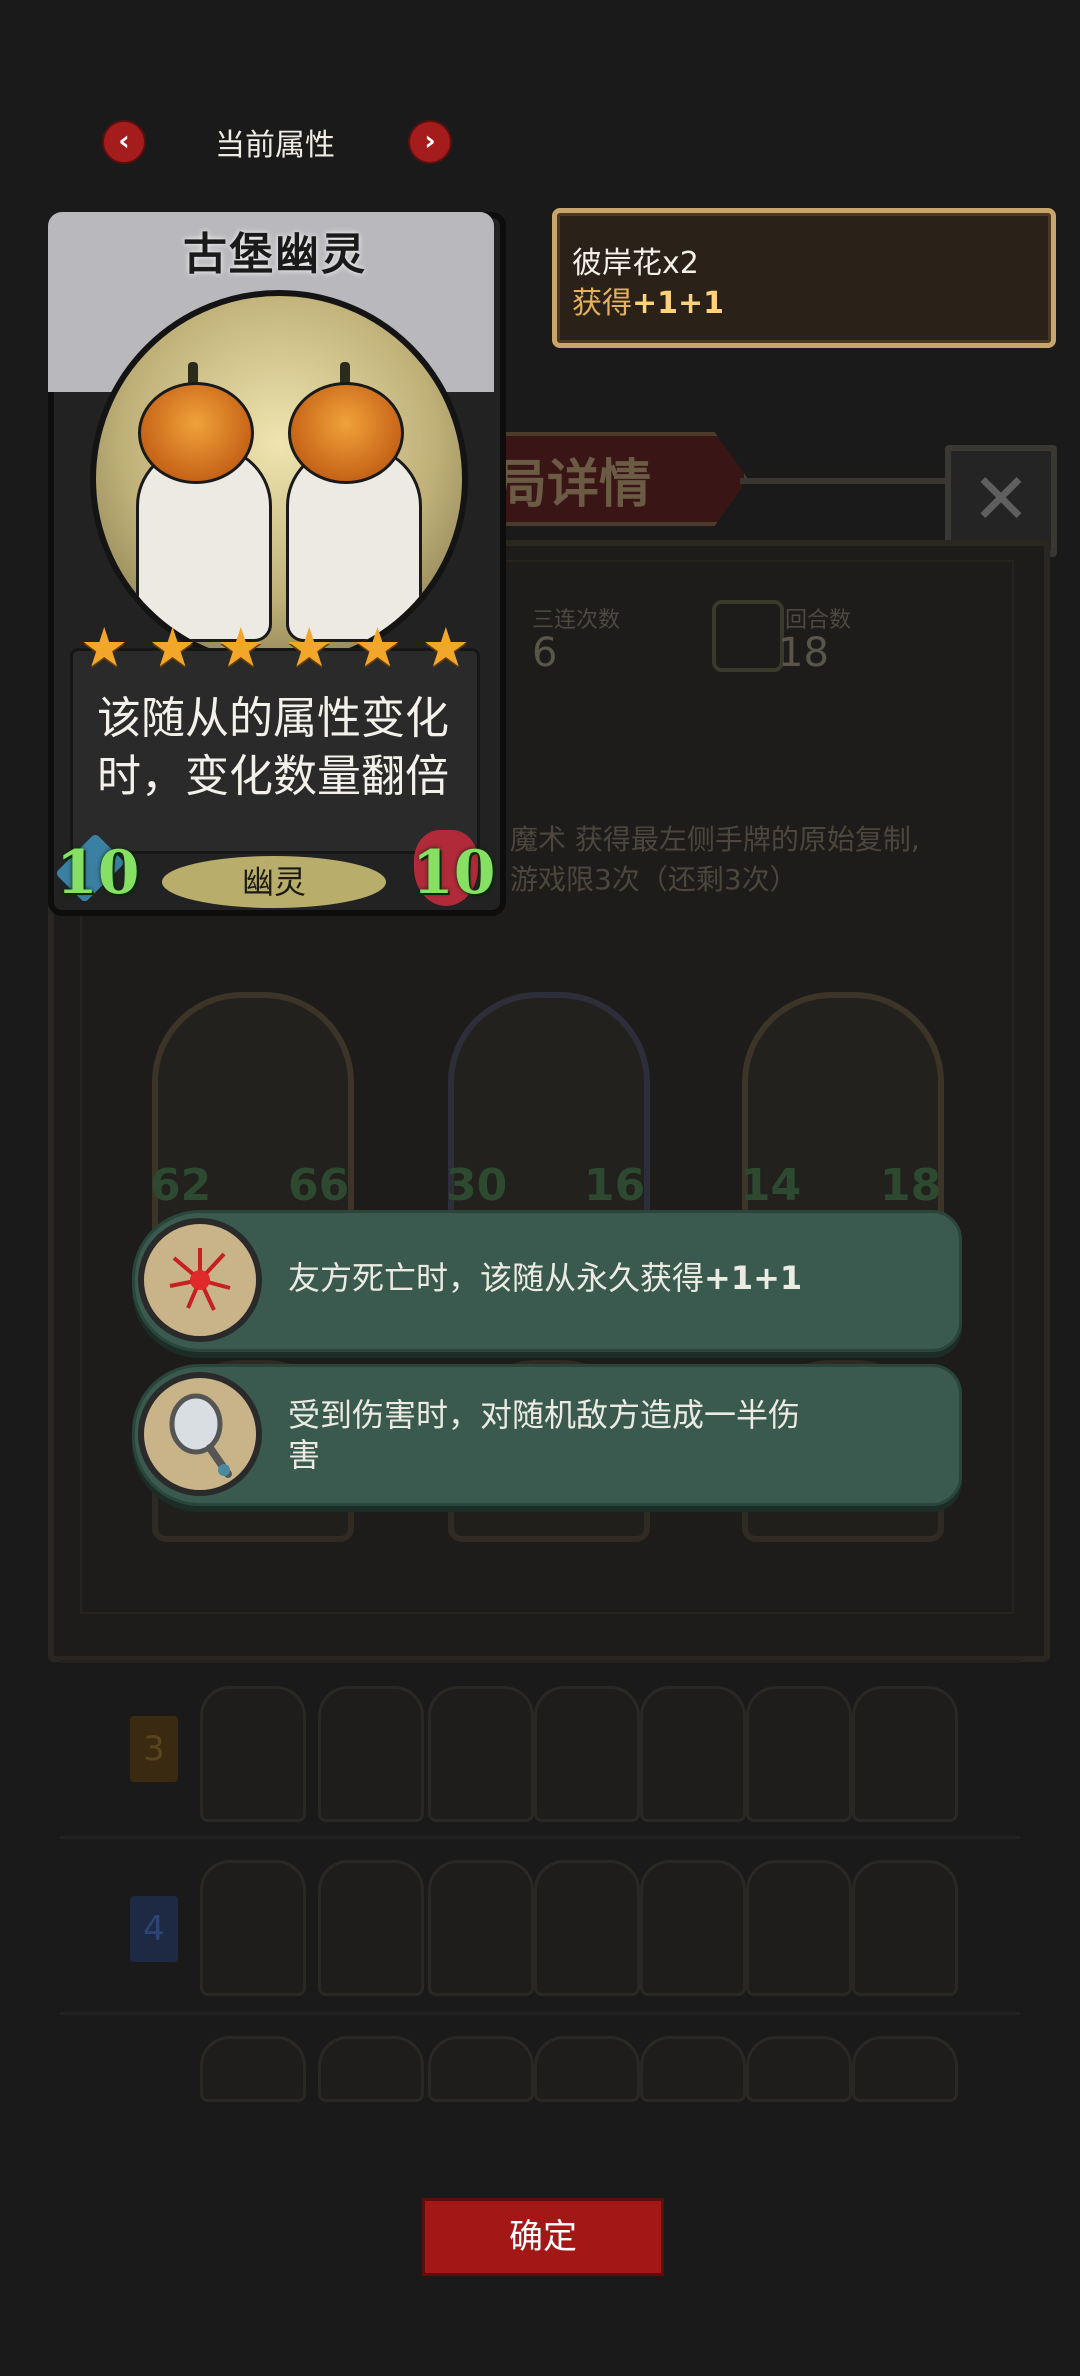  I want to click on unit-health: 66, so click(319, 1185).